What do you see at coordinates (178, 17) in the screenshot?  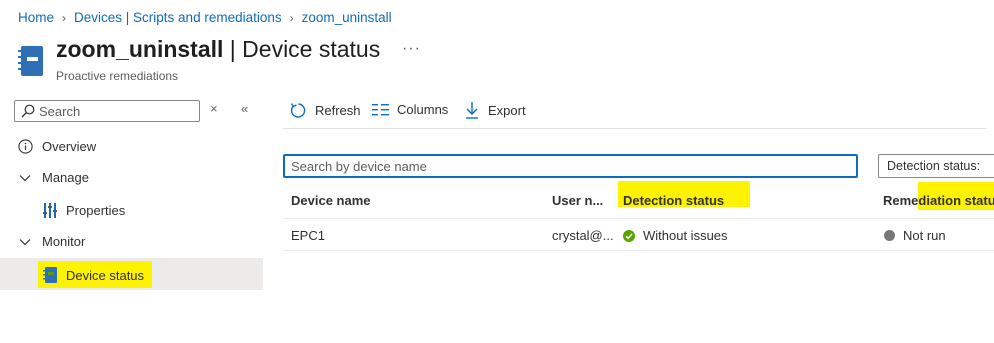 I see `breadcrumb-scripts-remediations: Devices | Scripts and remediations` at bounding box center [178, 17].